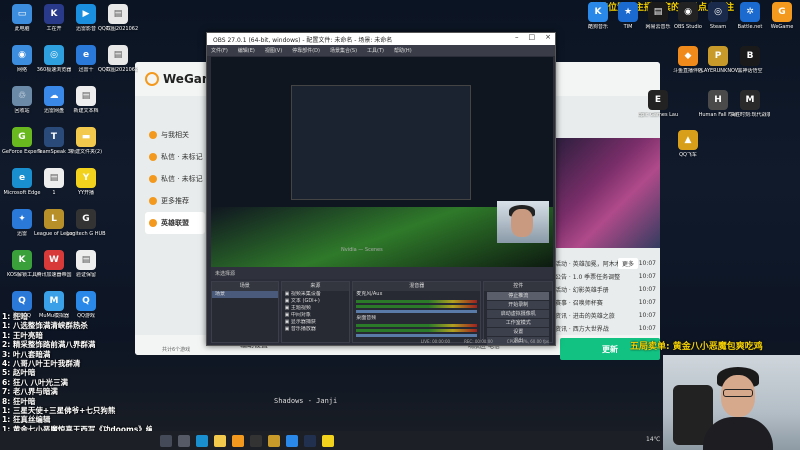 This screenshot has height=450, width=800. Describe the element at coordinates (238, 440) in the screenshot. I see `taskbar-wegame-icon` at that location.